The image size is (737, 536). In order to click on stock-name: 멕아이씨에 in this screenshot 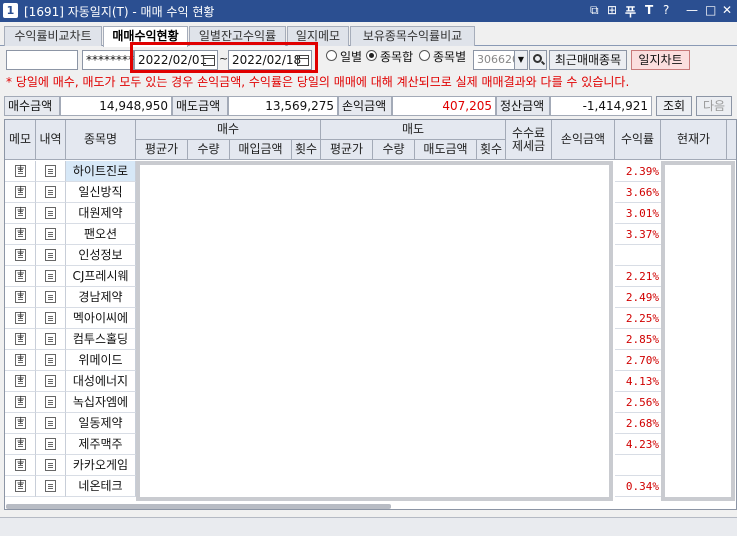, I will do `click(101, 318)`.